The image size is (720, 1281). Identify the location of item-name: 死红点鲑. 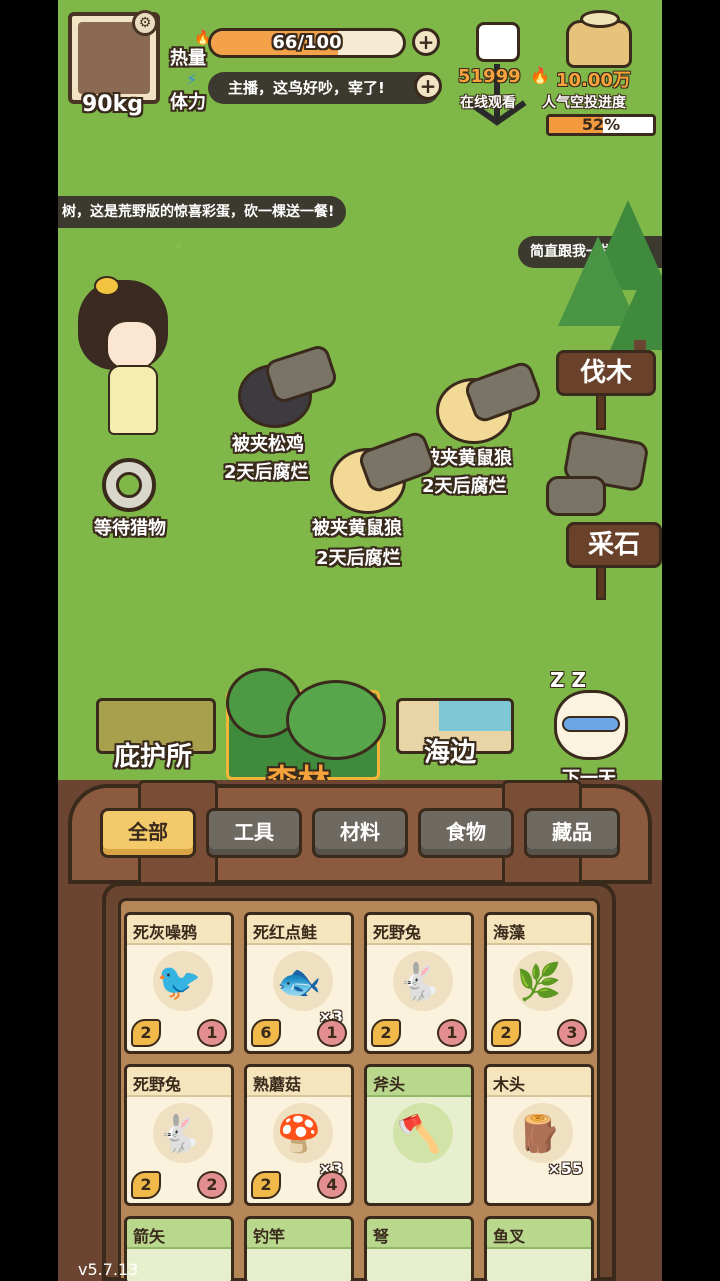
(285, 932).